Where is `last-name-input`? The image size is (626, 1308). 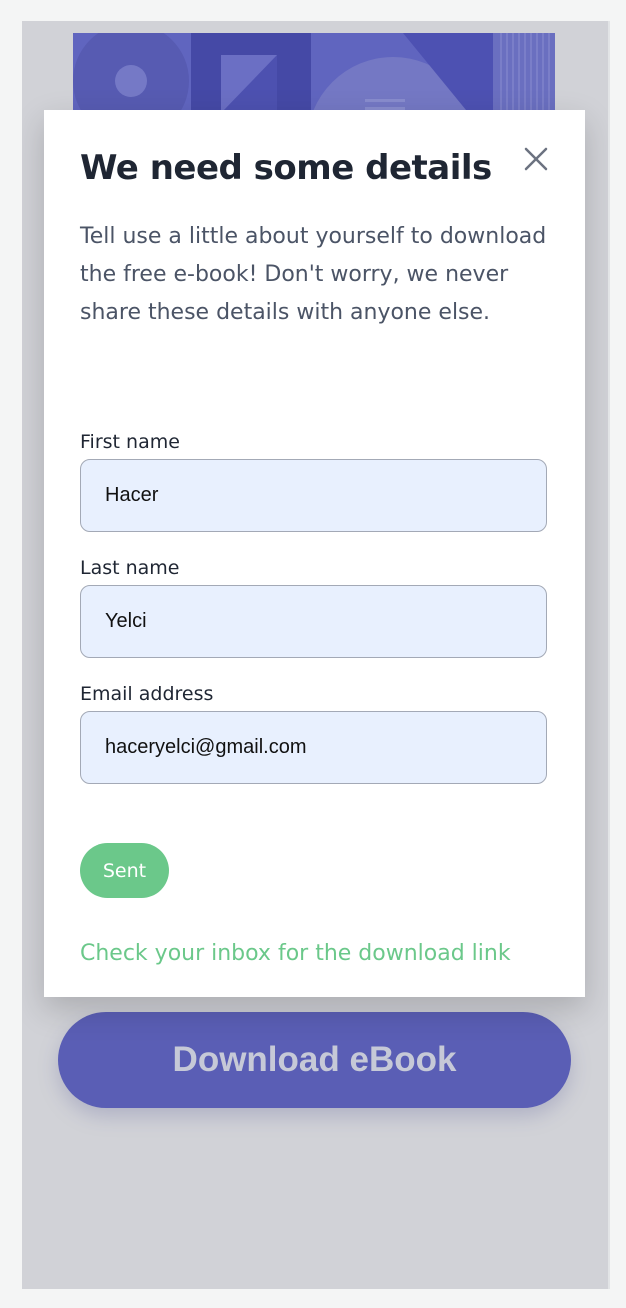
last-name-input is located at coordinates (313, 621).